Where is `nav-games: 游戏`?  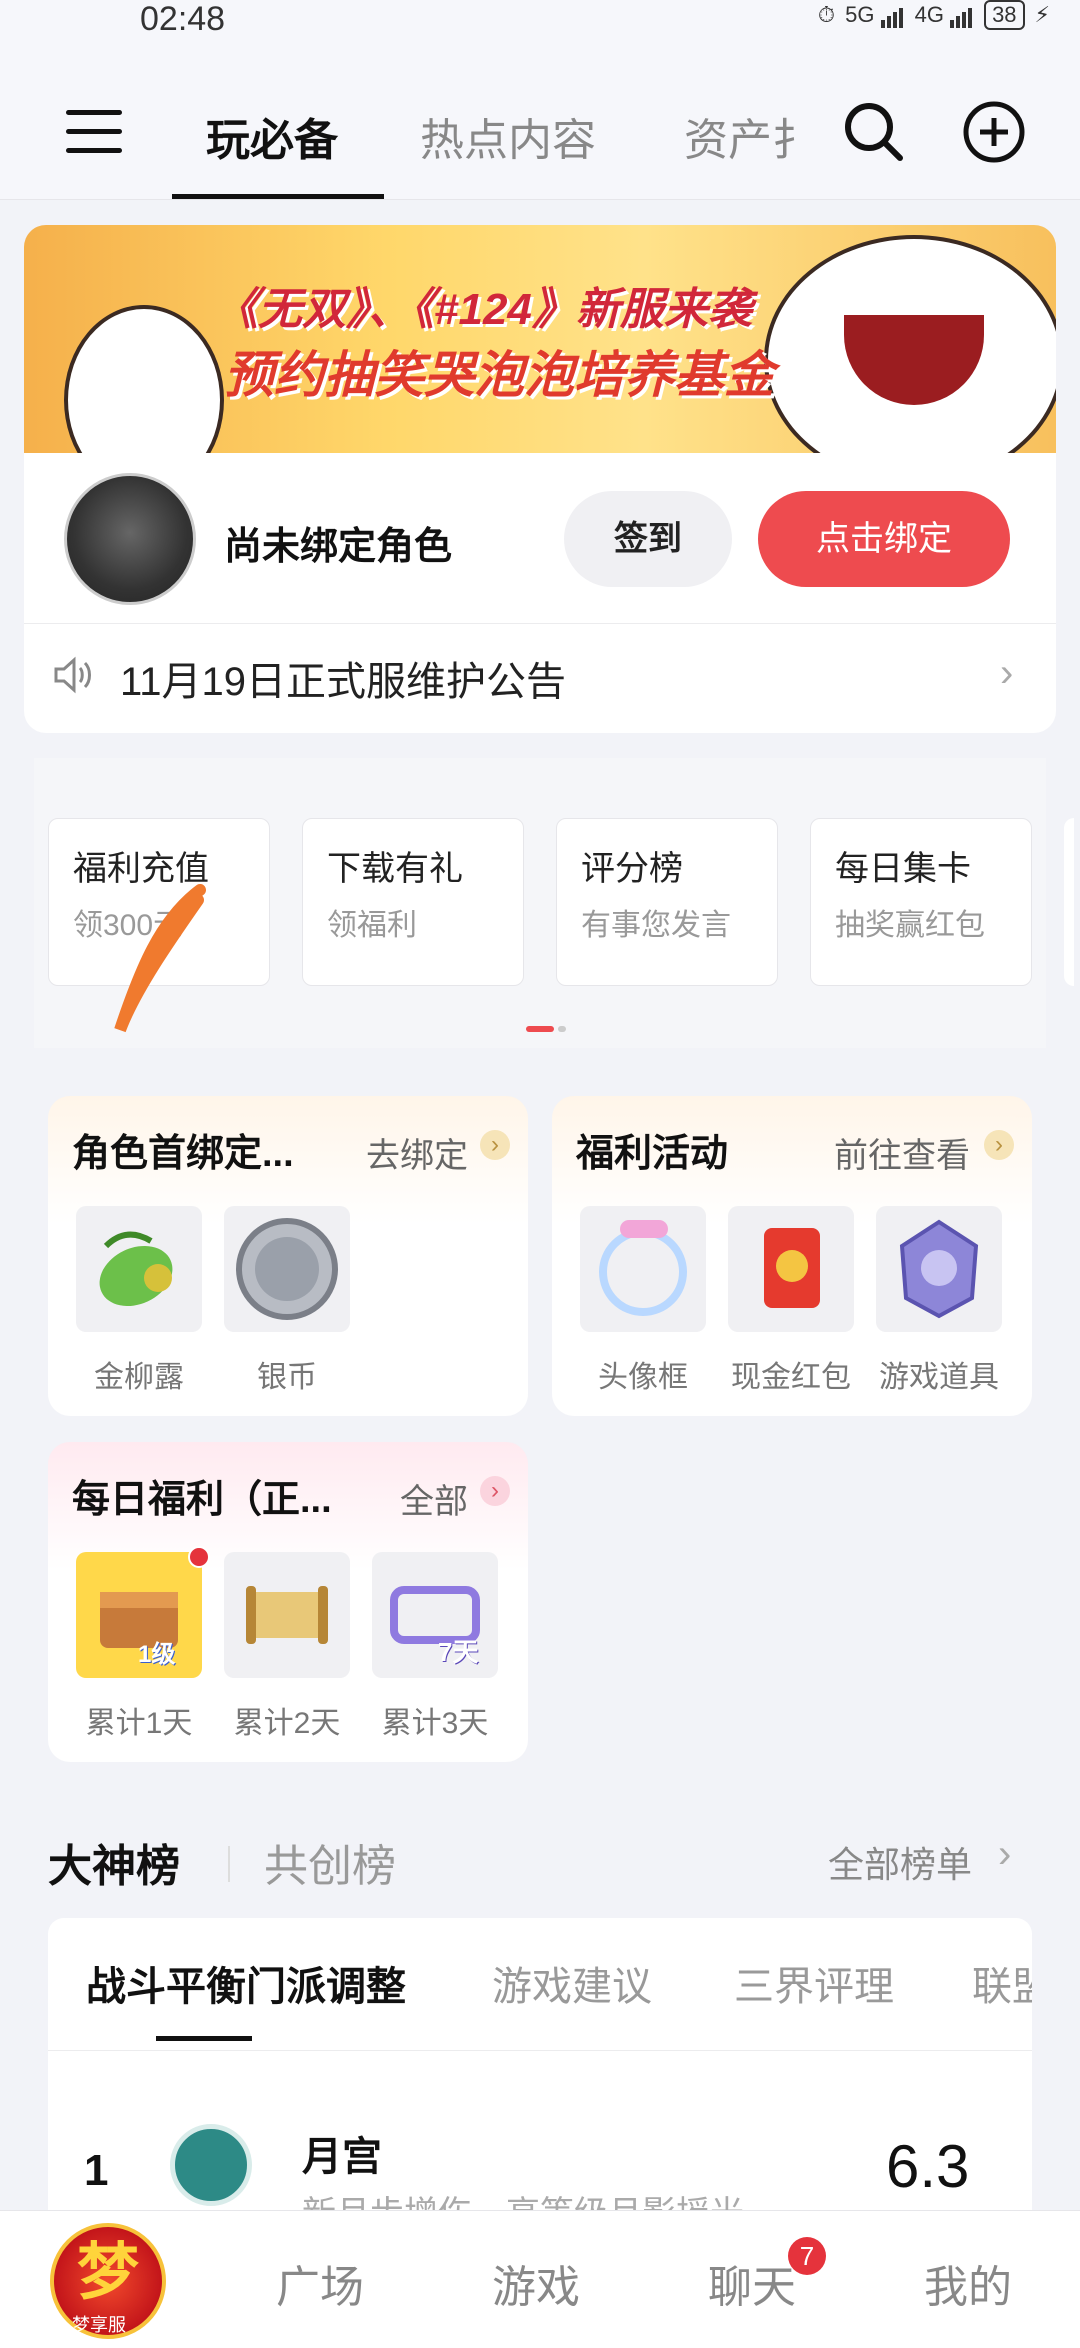
nav-games: 游戏 is located at coordinates (536, 2283).